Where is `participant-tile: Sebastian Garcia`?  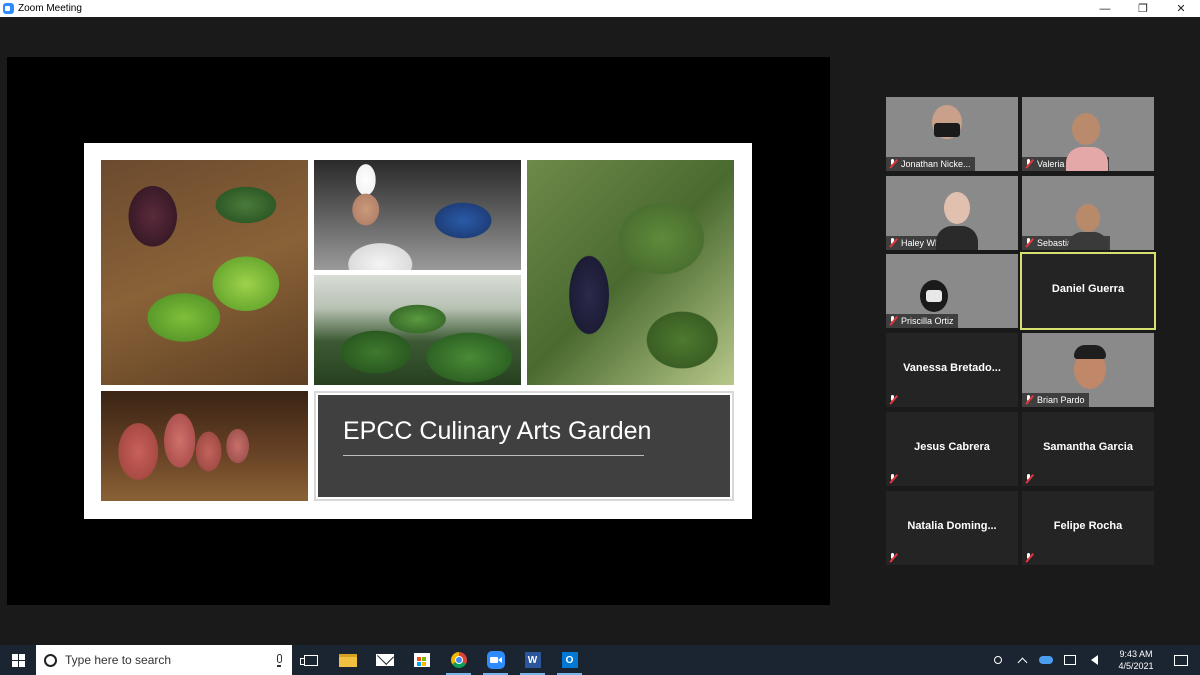
participant-tile: Sebastian Garcia is located at coordinates (1088, 213).